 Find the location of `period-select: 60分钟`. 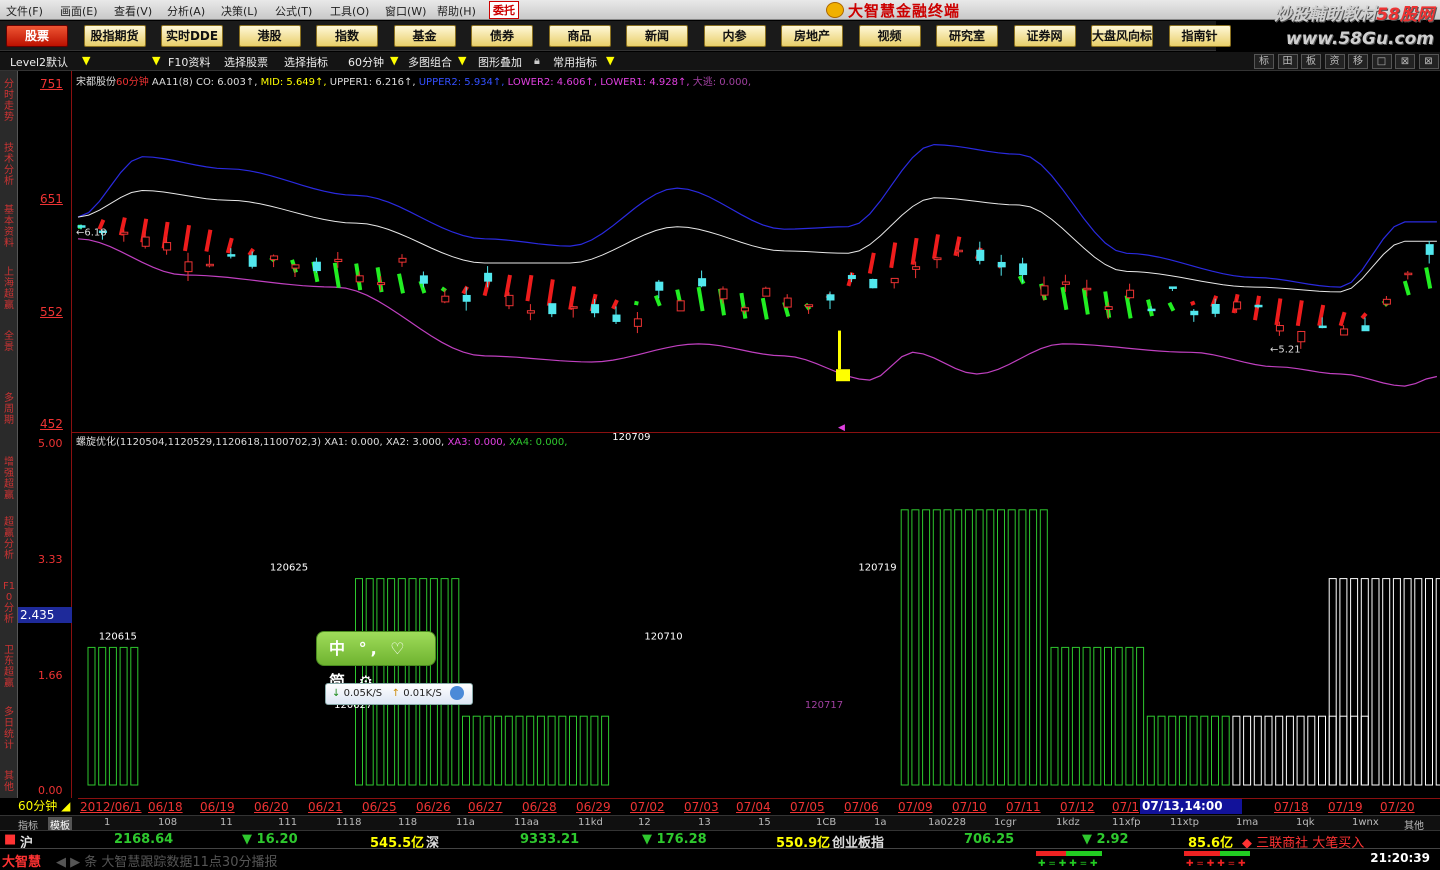

period-select: 60分钟 is located at coordinates (366, 62).